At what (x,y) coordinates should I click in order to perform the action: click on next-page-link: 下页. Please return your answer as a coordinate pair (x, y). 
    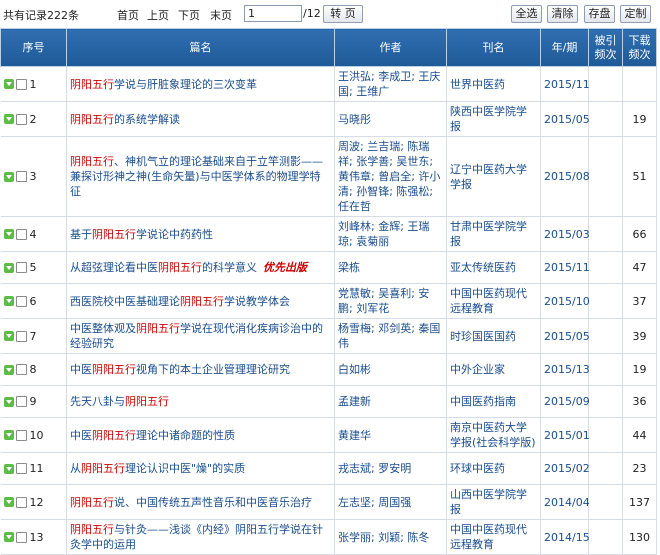
    Looking at the image, I should click on (189, 15).